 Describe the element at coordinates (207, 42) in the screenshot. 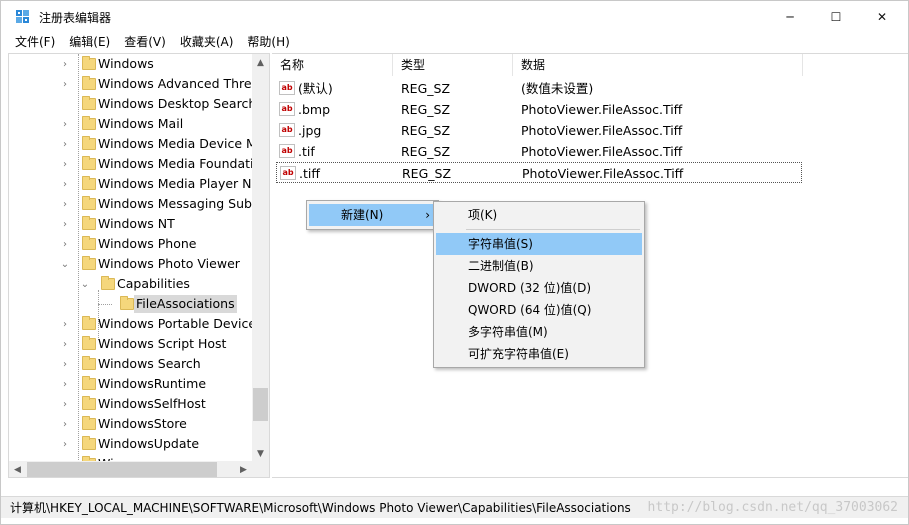

I see `menu-favorites: 收藏夹(A)` at that location.